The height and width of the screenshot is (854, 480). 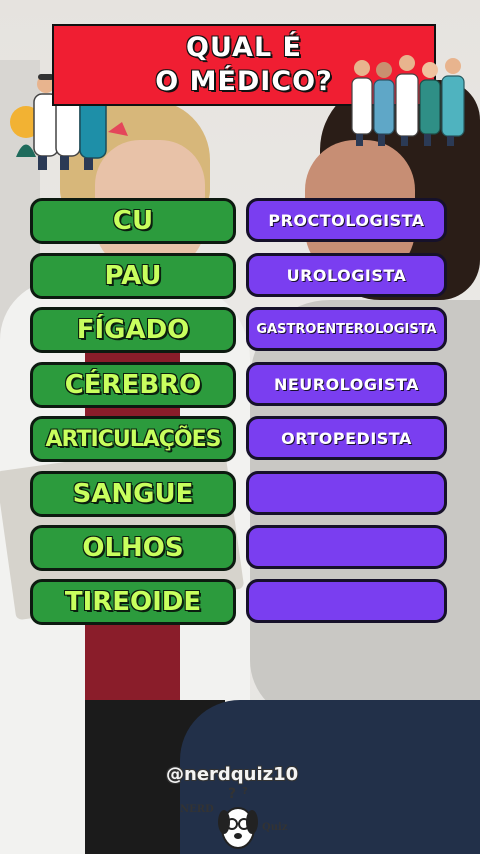 I want to click on quiz-row: CÉREBRO NEUROLOGISTA, so click(x=239, y=385).